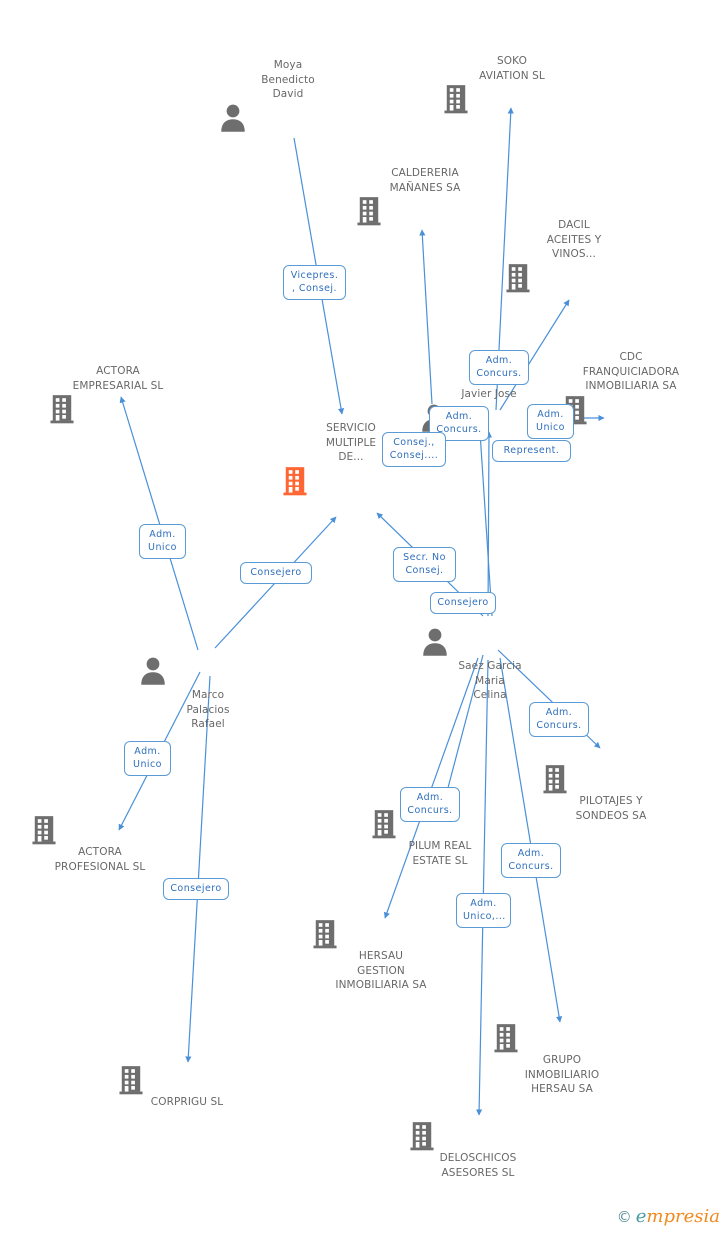 Image resolution: width=728 pixels, height=1235 pixels. What do you see at coordinates (531, 451) in the screenshot?
I see `relation-label-r6: Represent.` at bounding box center [531, 451].